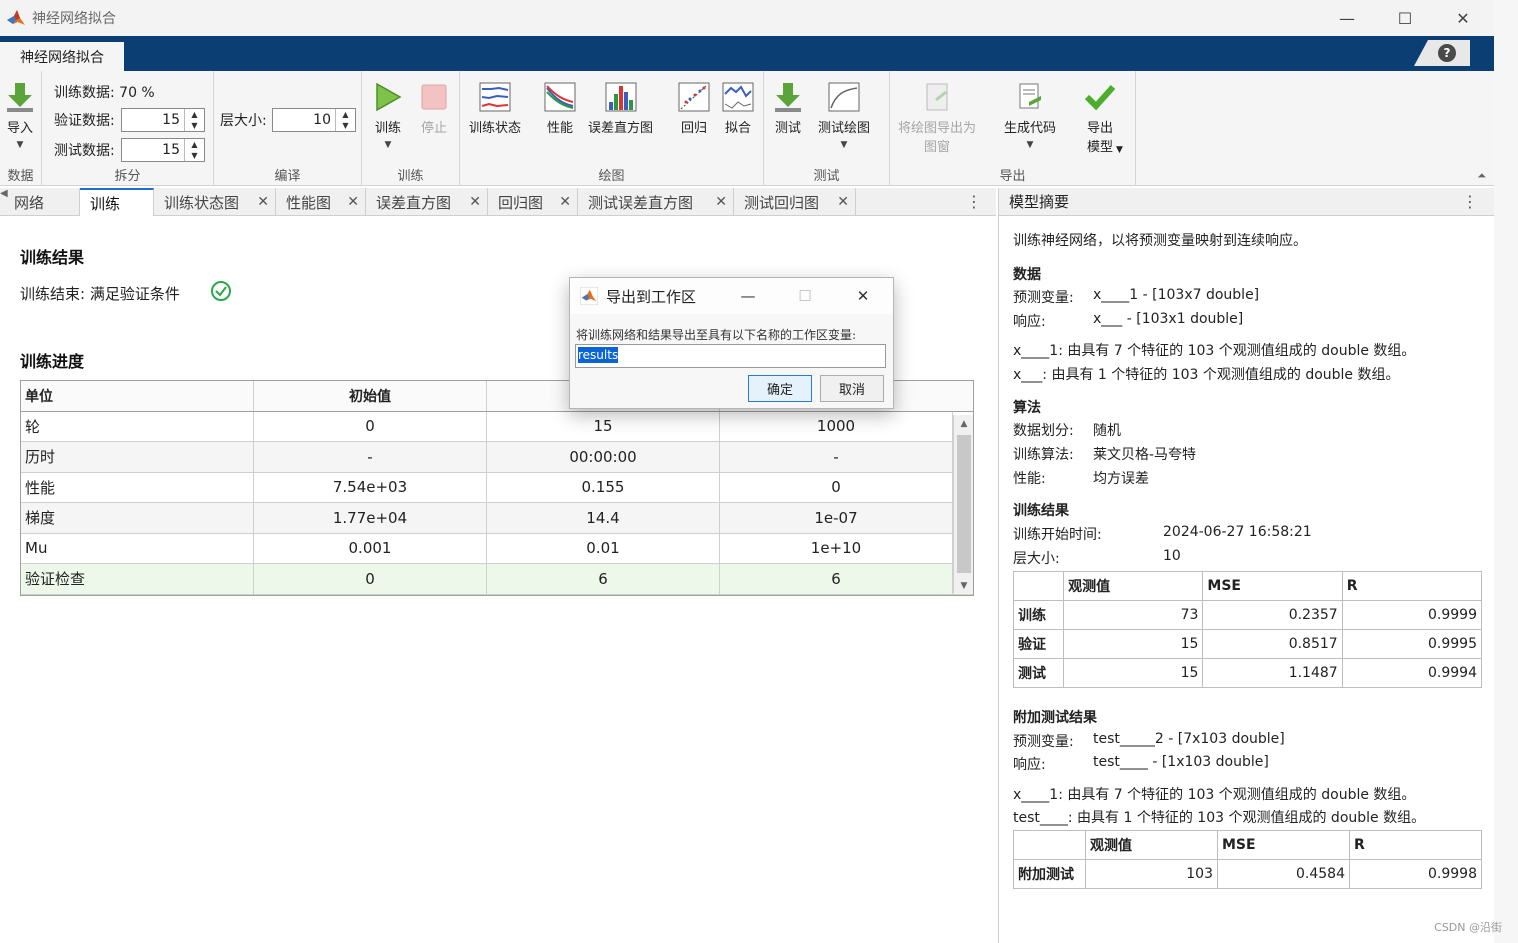 The width and height of the screenshot is (1518, 943). I want to click on table-cell: 0.001, so click(370, 548).